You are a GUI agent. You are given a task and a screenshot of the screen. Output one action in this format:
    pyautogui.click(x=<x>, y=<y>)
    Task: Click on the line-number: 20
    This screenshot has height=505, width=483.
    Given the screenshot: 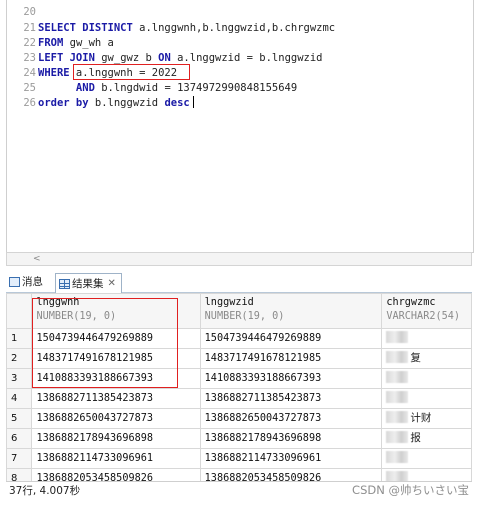 What is the action you would take?
    pyautogui.click(x=29, y=12)
    